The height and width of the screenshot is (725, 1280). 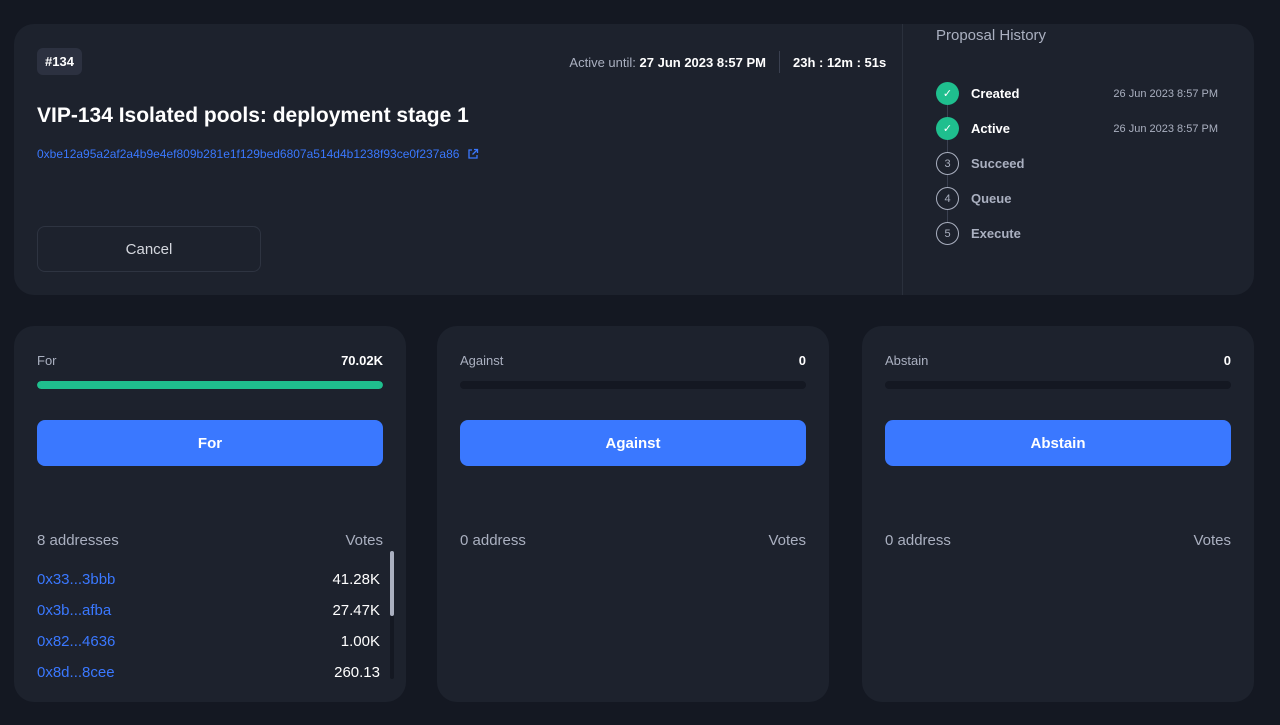 I want to click on scrollbar-thumb, so click(x=392, y=583).